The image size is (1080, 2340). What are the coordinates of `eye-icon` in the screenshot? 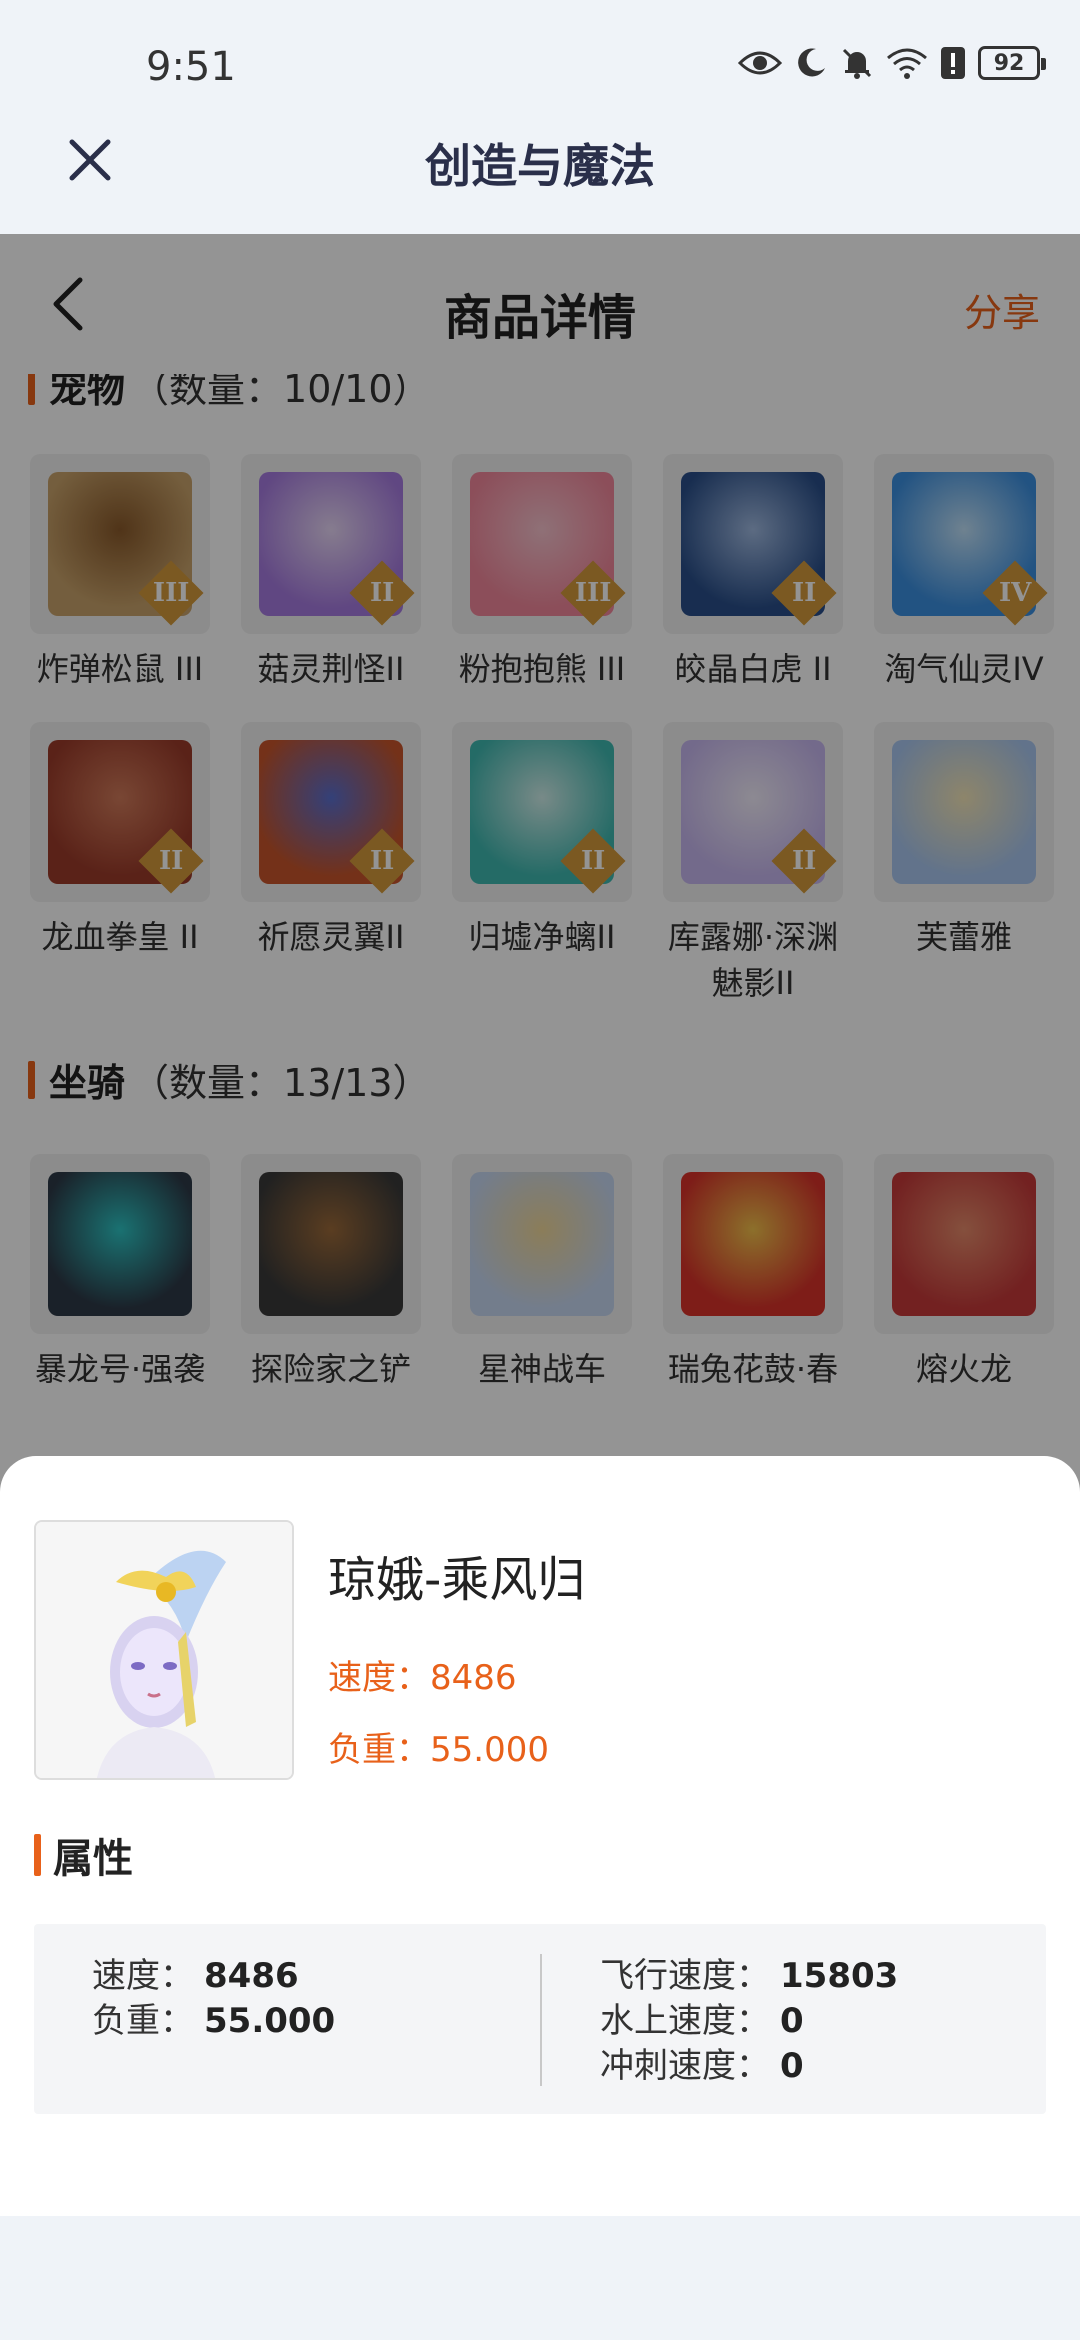 It's located at (760, 63).